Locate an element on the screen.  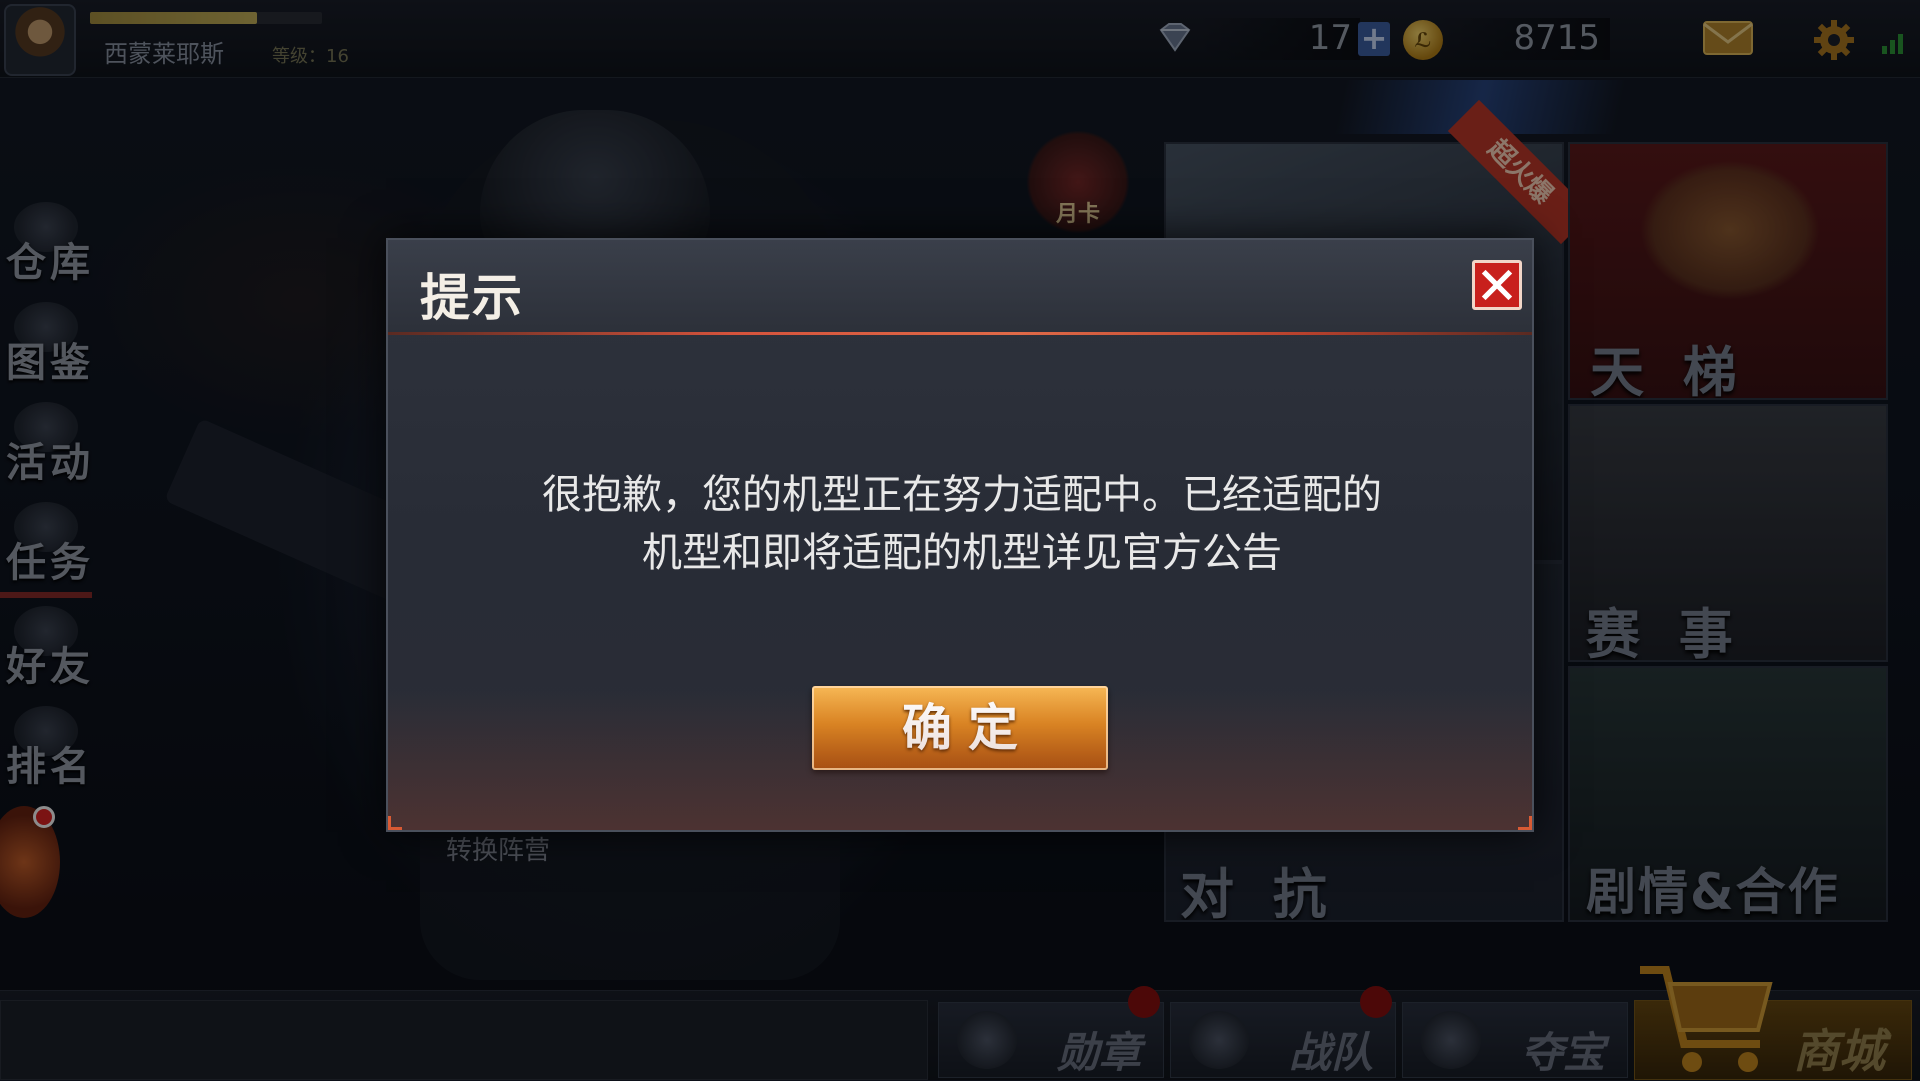
dialog-header: 提示 is located at coordinates (960, 287).